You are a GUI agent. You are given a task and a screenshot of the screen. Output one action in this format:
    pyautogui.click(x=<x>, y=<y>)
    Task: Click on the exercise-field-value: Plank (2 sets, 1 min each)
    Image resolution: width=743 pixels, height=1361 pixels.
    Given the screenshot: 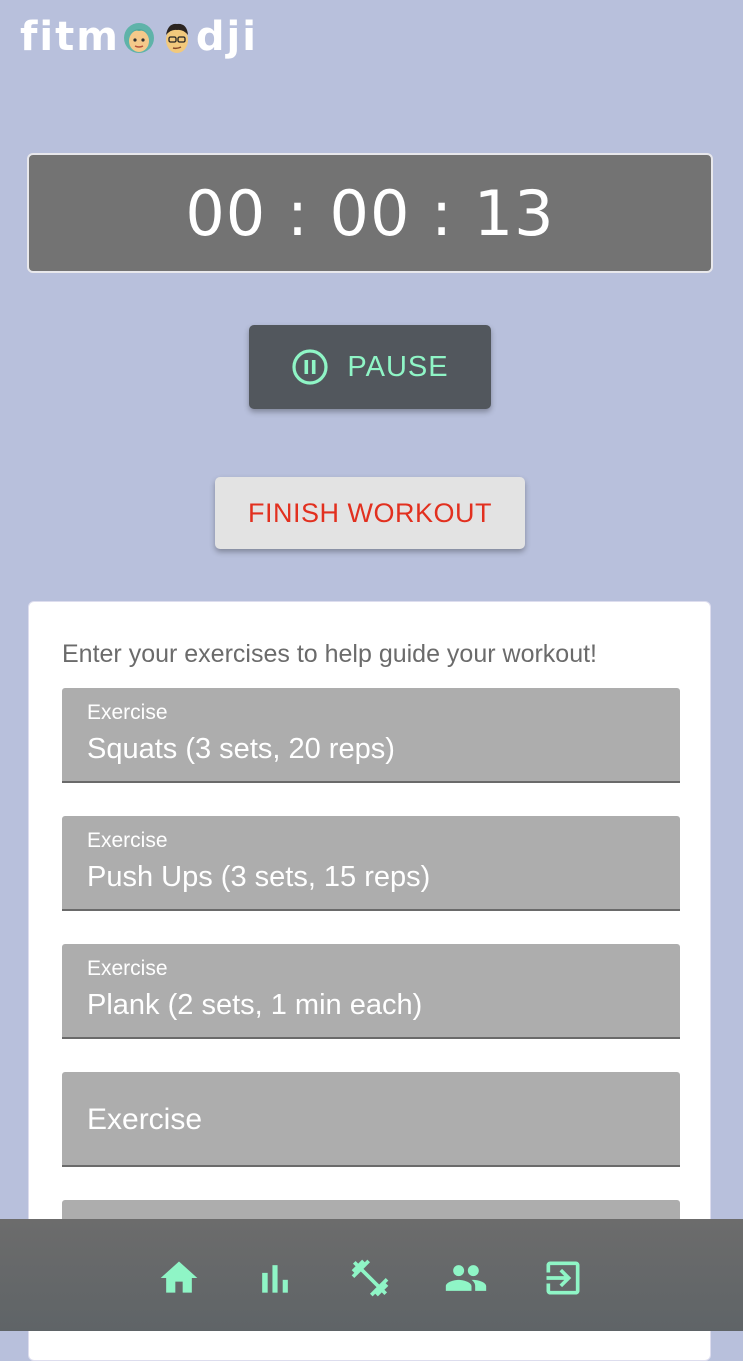 What is the action you would take?
    pyautogui.click(x=255, y=1005)
    